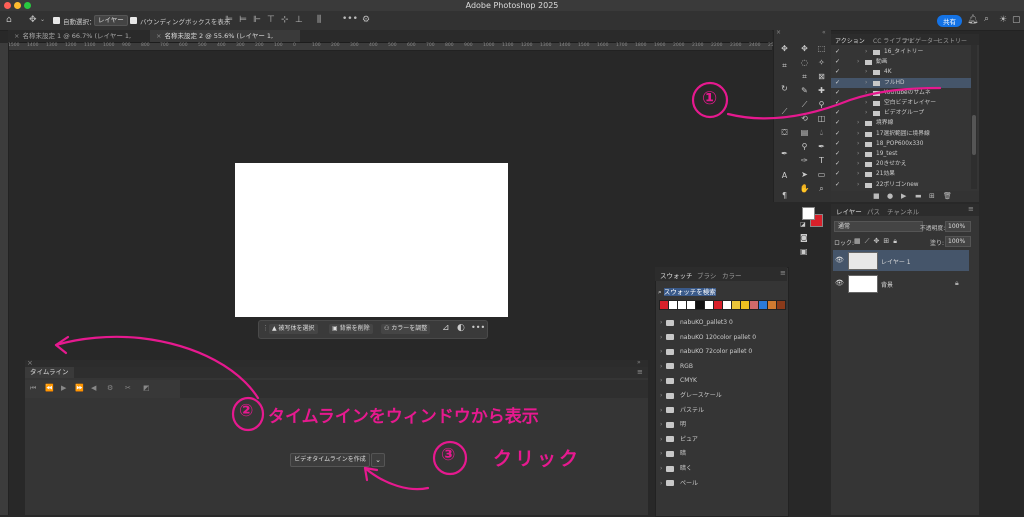 This screenshot has width=1024, height=517. What do you see at coordinates (901, 164) in the screenshot?
I see `action-item: ✓ › 20きせかえ` at bounding box center [901, 164].